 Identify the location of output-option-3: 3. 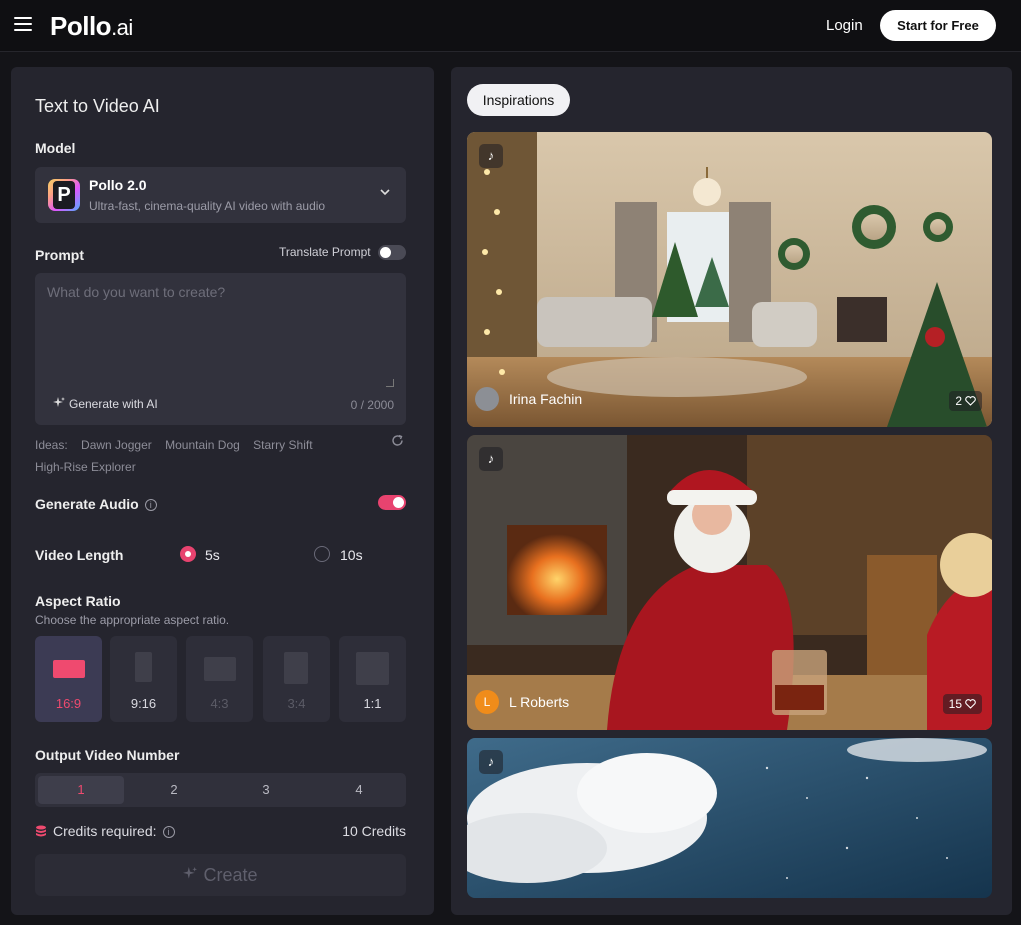
(266, 790).